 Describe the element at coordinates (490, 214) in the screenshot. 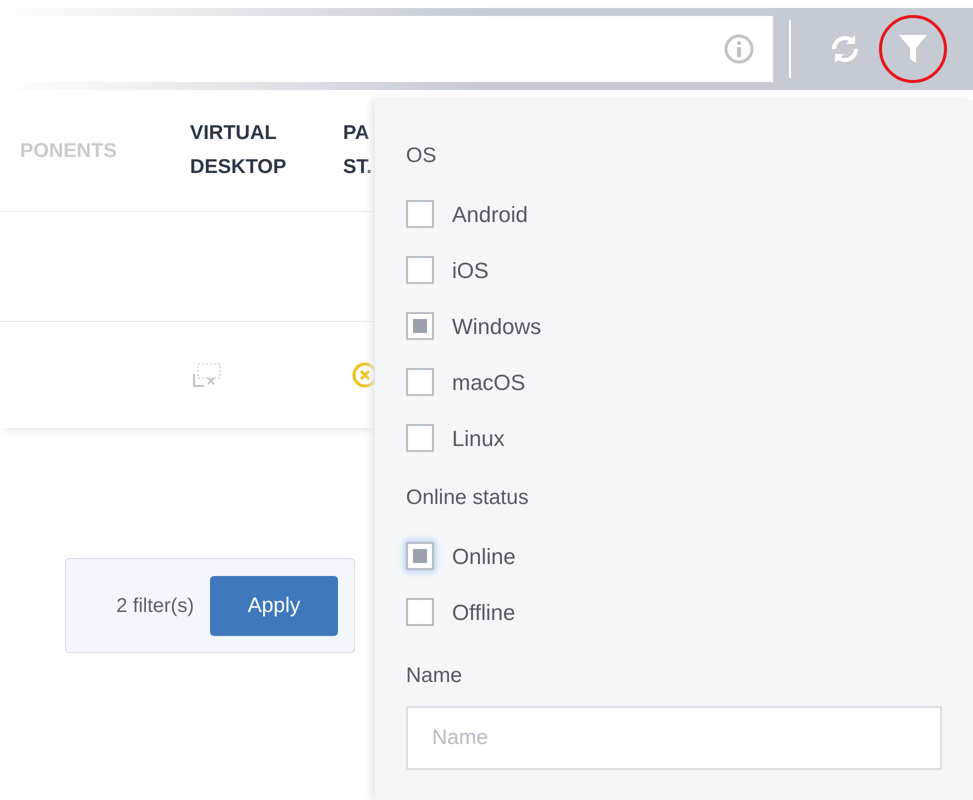

I see `checkbox-label: Android` at that location.